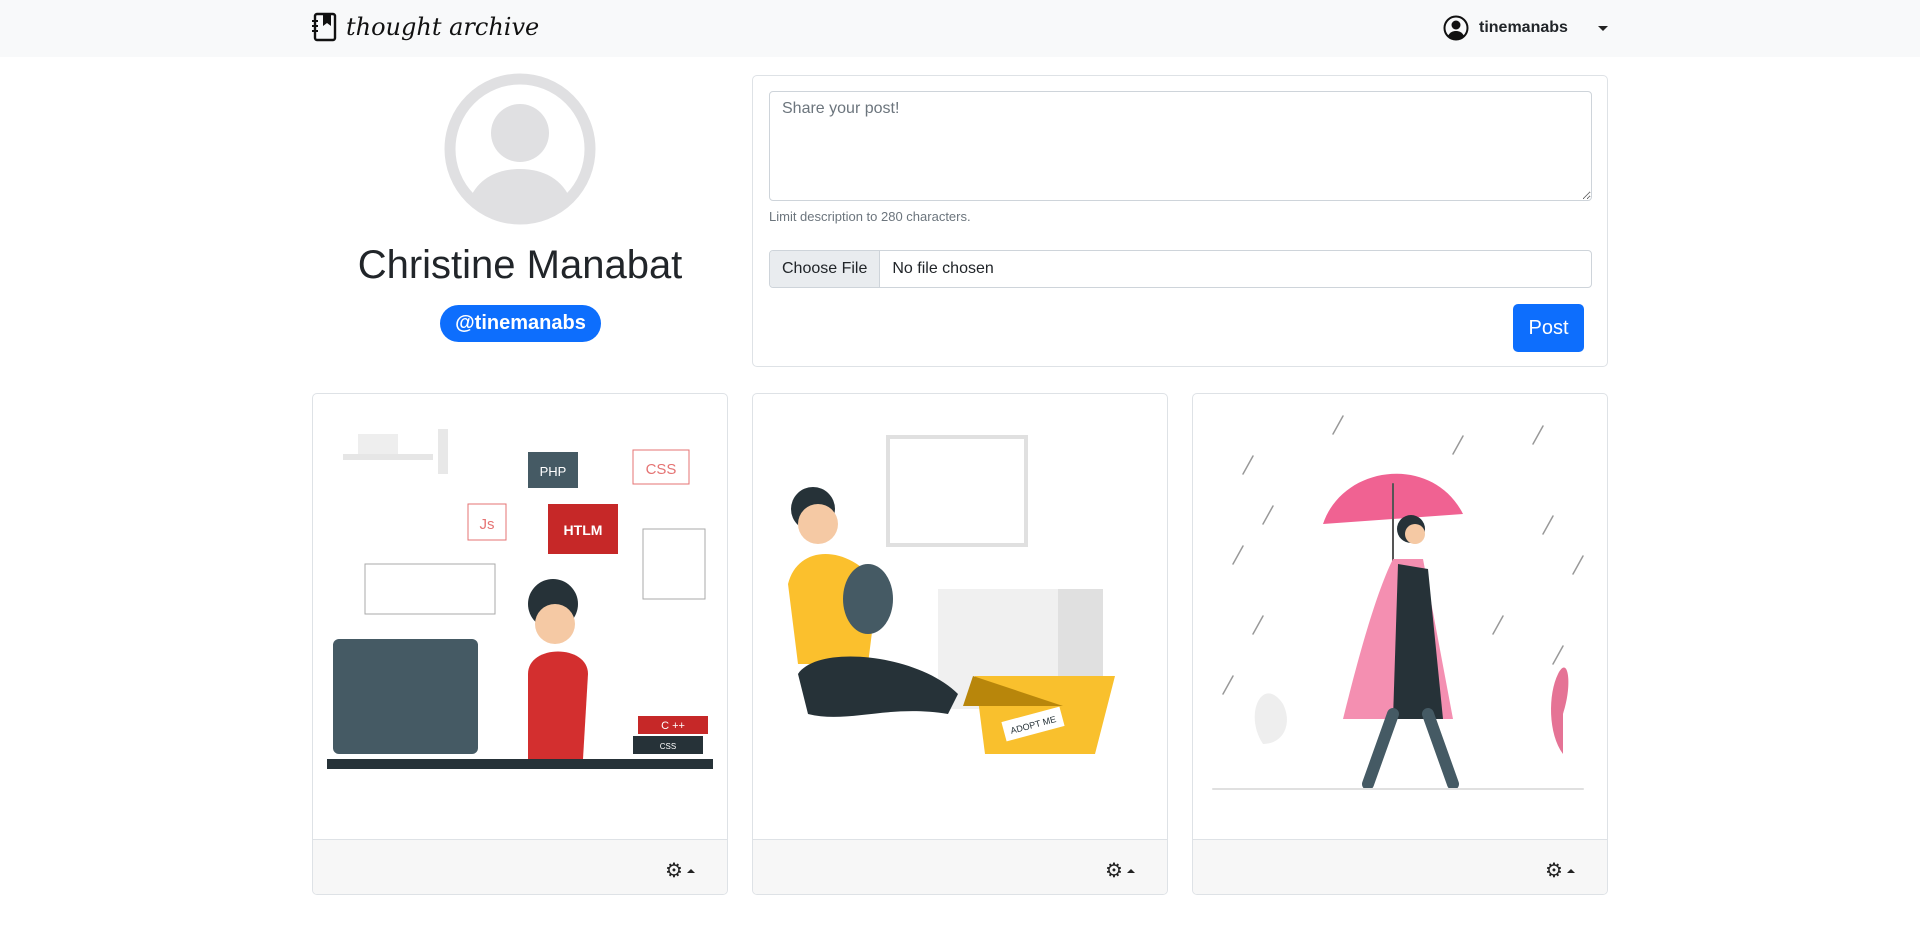 The height and width of the screenshot is (937, 1920). Describe the element at coordinates (1400, 614) in the screenshot. I see `post-image` at that location.